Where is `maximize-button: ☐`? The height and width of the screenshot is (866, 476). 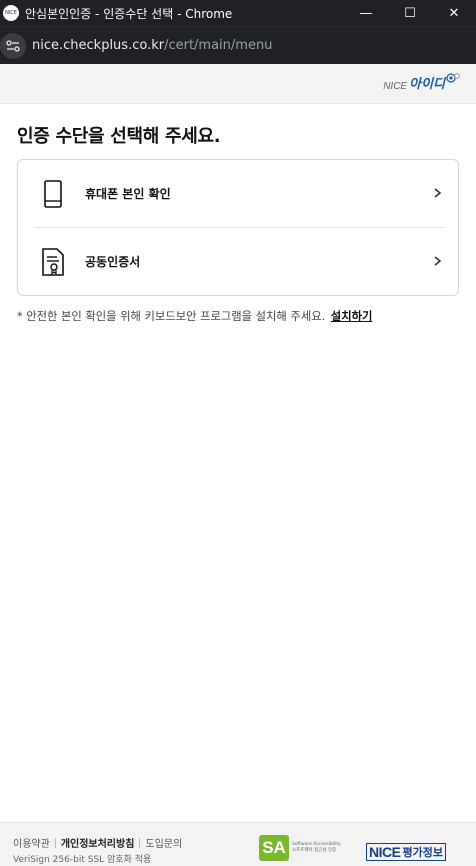 maximize-button: ☐ is located at coordinates (410, 13).